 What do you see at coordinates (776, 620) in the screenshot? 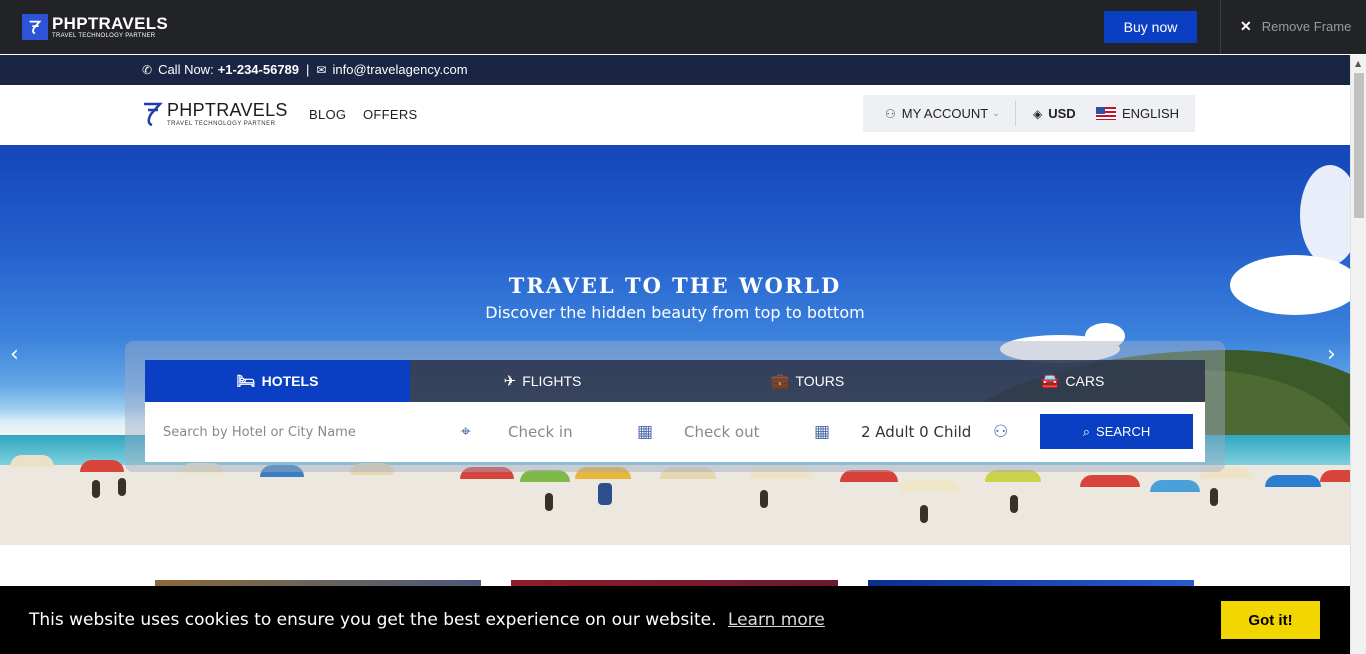
I see `learn-more-link: Learn more` at bounding box center [776, 620].